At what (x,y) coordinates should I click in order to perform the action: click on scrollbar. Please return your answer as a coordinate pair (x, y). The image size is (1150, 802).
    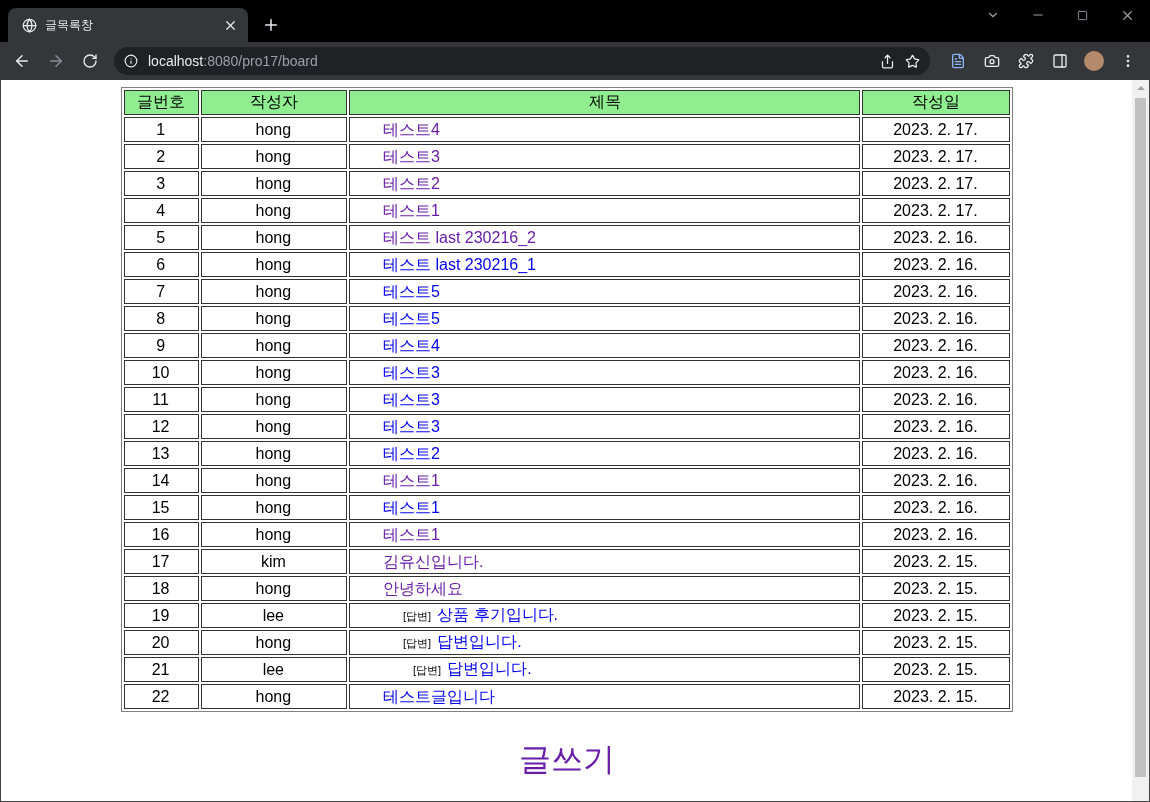
    Looking at the image, I should click on (1140, 440).